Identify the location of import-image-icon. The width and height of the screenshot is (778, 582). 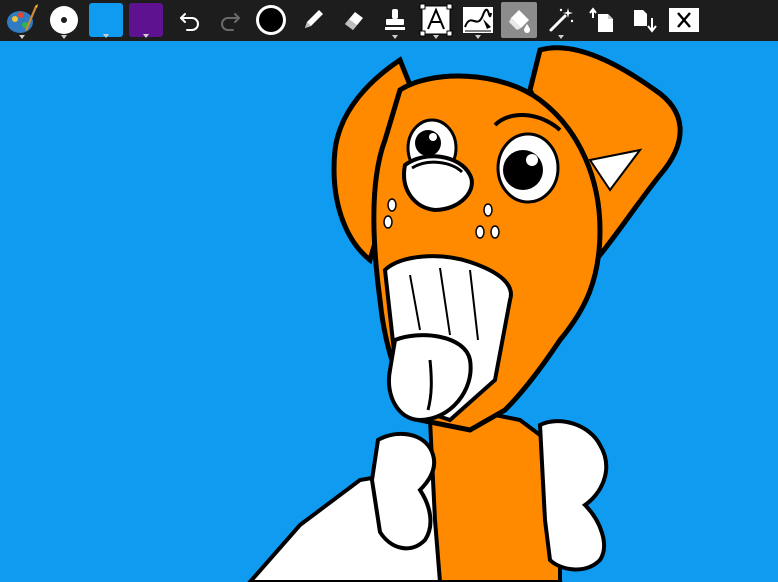
(601, 19).